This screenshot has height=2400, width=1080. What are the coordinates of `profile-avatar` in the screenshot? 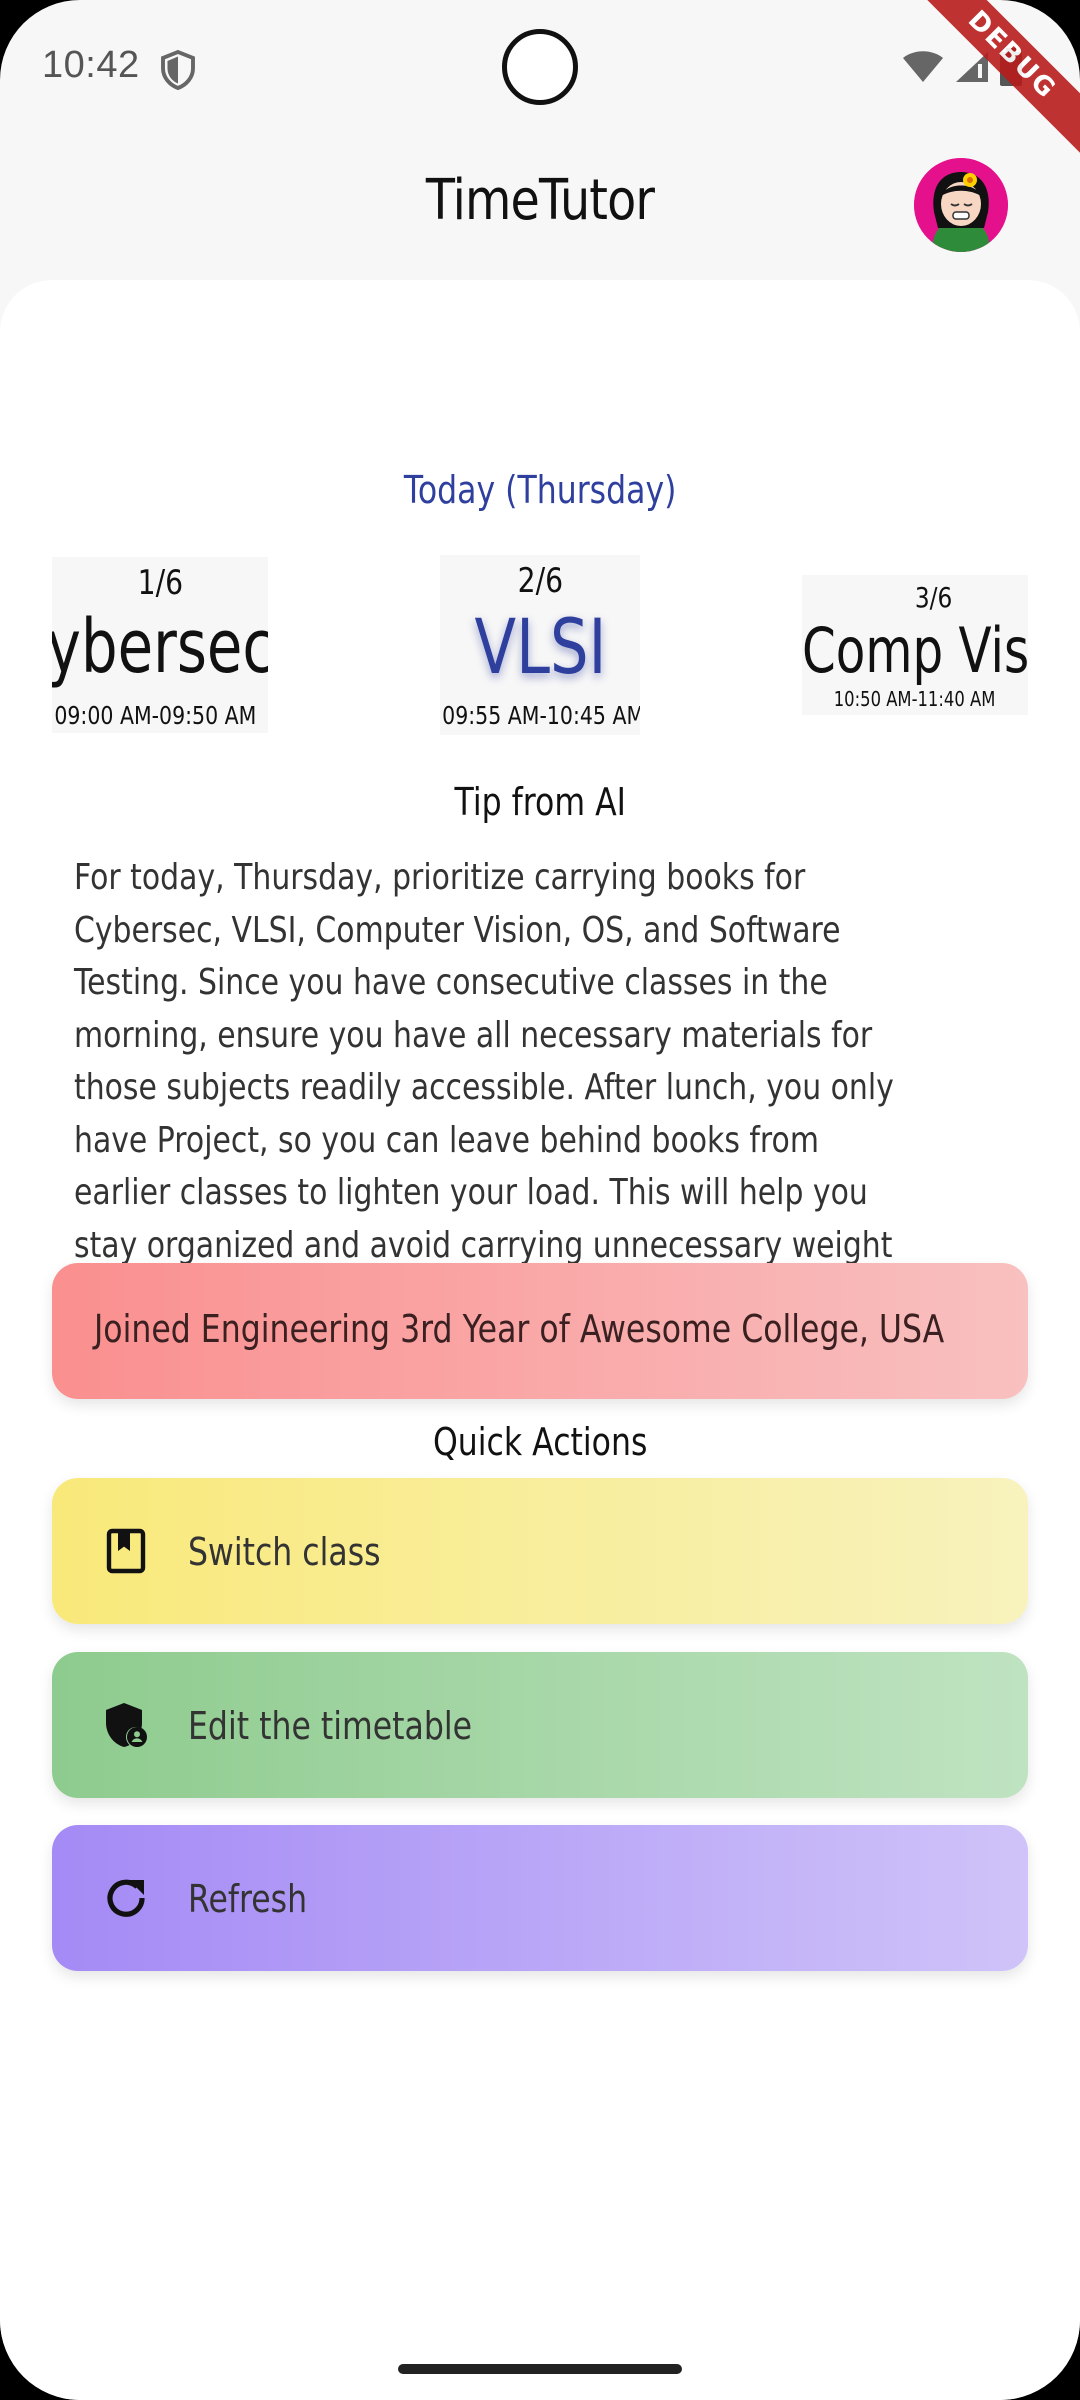 It's located at (961, 205).